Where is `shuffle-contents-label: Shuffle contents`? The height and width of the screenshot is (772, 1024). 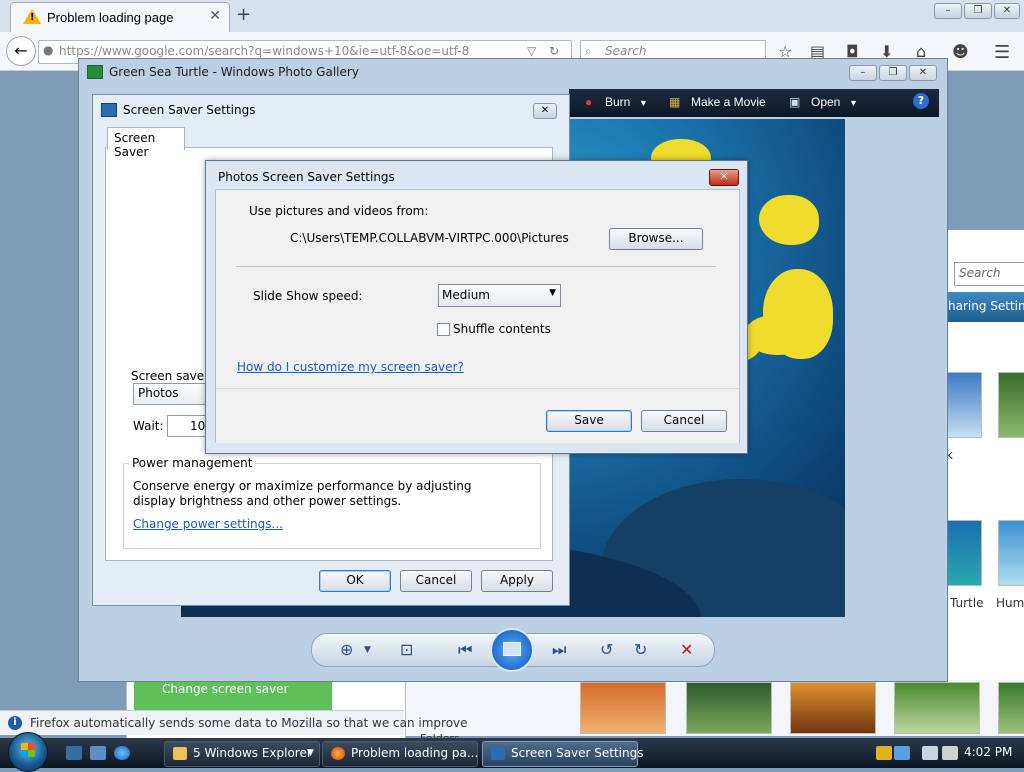 shuffle-contents-label: Shuffle contents is located at coordinates (502, 329).